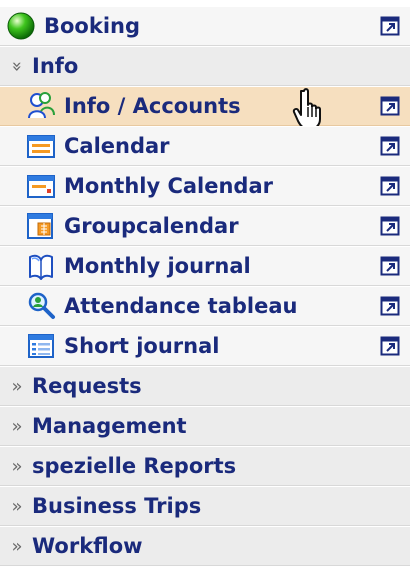 The width and height of the screenshot is (410, 569). What do you see at coordinates (117, 506) in the screenshot?
I see `section-label: Business Trips` at bounding box center [117, 506].